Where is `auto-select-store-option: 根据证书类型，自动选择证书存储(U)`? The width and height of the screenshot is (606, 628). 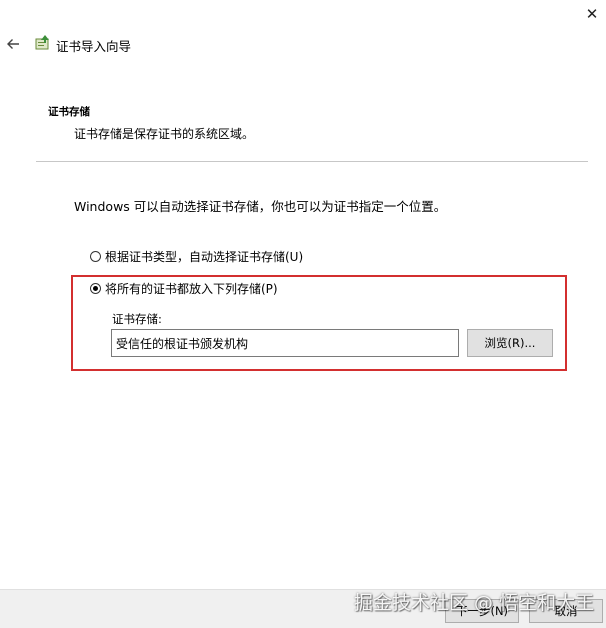
auto-select-store-option: 根据证书类型，自动选择证书存储(U) is located at coordinates (196, 256).